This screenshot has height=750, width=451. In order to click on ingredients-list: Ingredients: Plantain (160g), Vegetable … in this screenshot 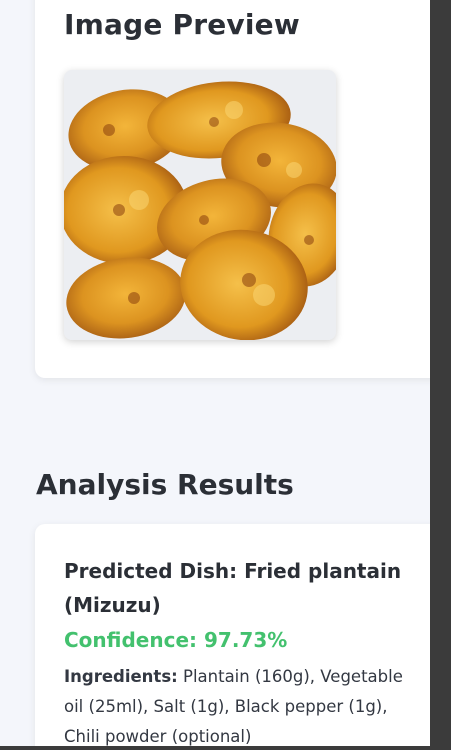, I will do `click(244, 704)`.